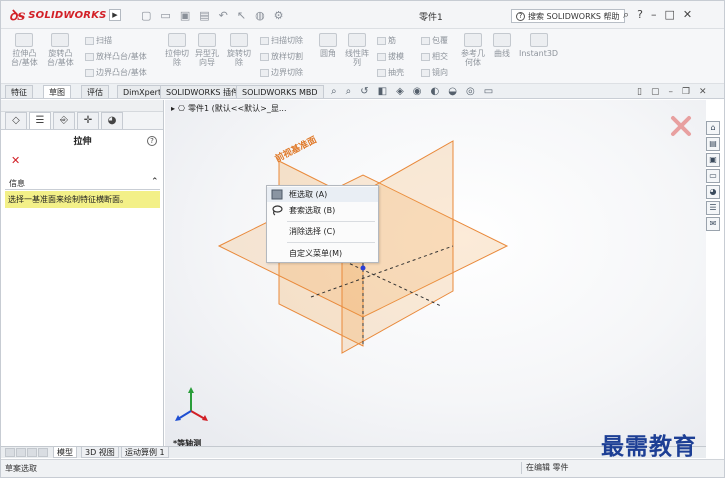 The image size is (725, 478). I want to click on fillet-button: 圆角, so click(328, 45).